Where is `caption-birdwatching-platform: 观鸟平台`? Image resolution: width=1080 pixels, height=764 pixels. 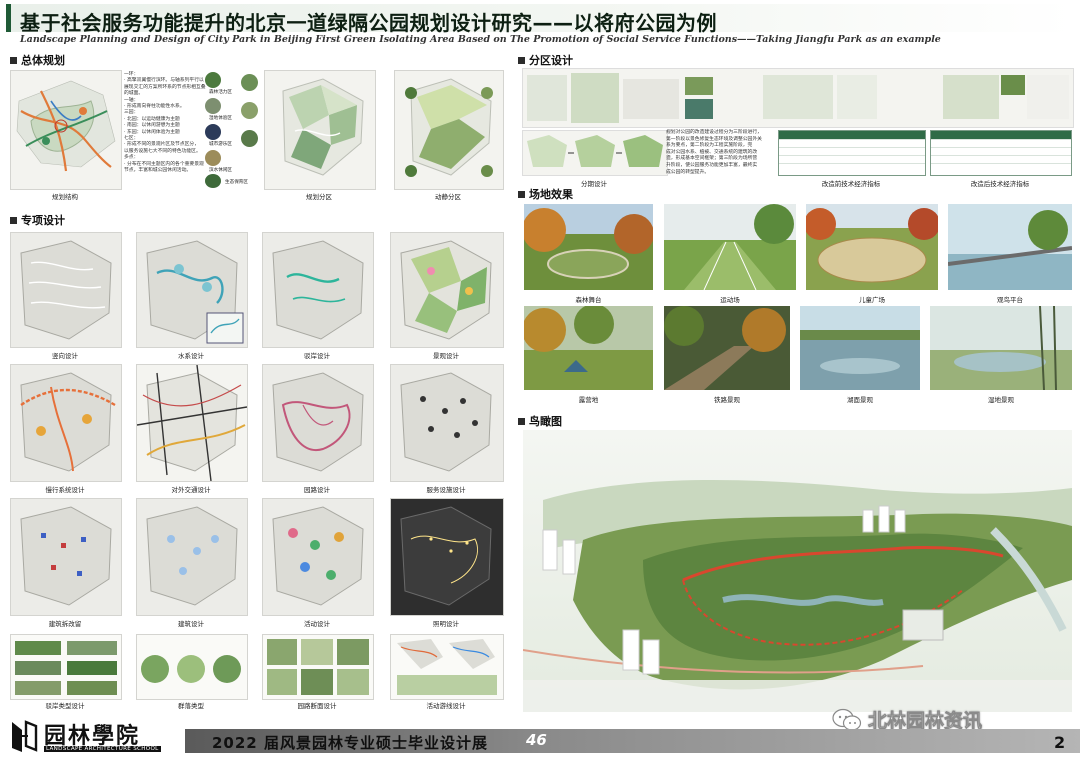 caption-birdwatching-platform: 观鸟平台 is located at coordinates (1010, 300).